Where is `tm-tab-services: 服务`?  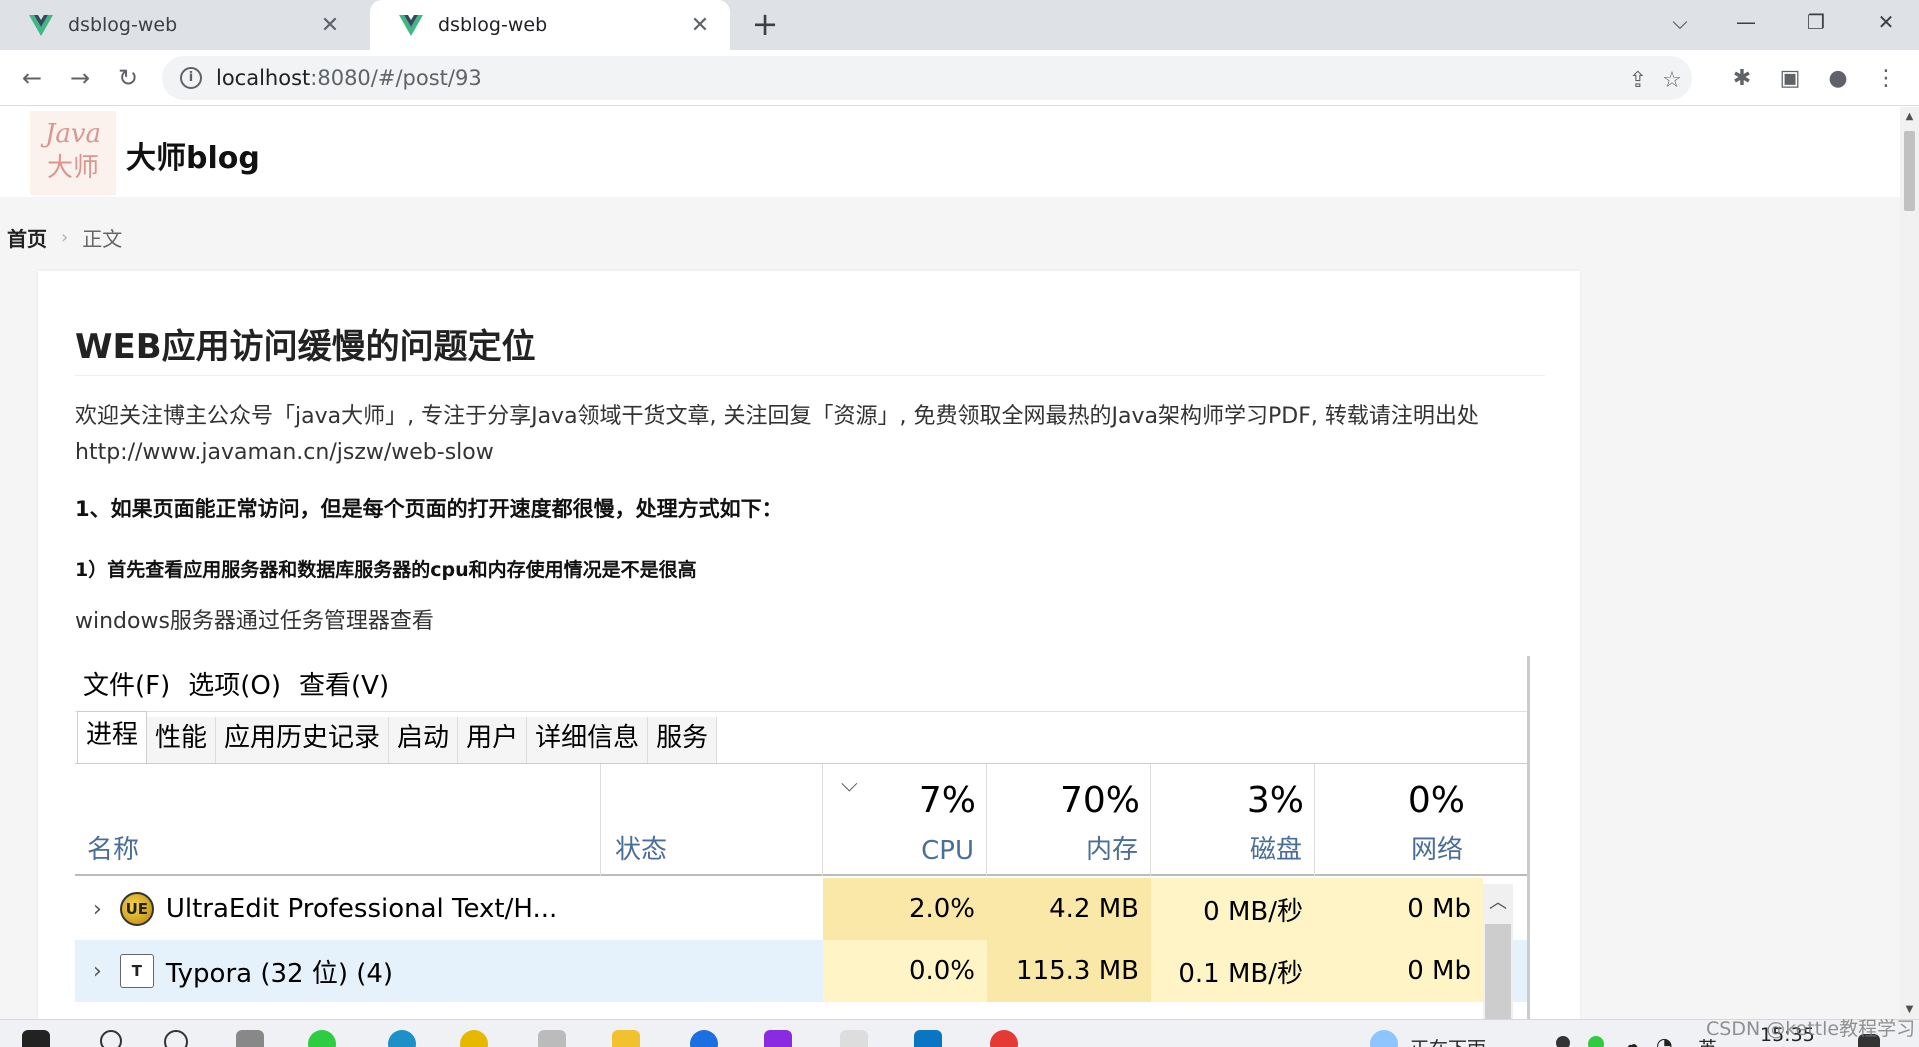
tm-tab-services: 服务 is located at coordinates (683, 740).